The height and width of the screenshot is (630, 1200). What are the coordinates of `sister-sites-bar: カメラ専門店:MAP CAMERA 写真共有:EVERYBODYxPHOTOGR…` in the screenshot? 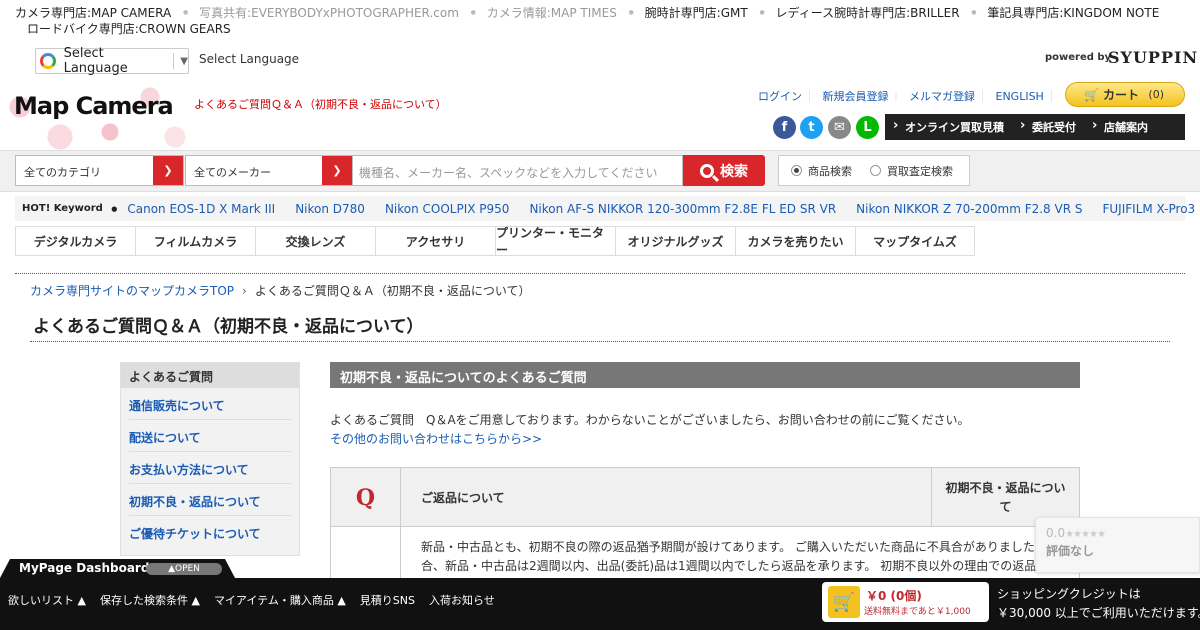 It's located at (600, 21).